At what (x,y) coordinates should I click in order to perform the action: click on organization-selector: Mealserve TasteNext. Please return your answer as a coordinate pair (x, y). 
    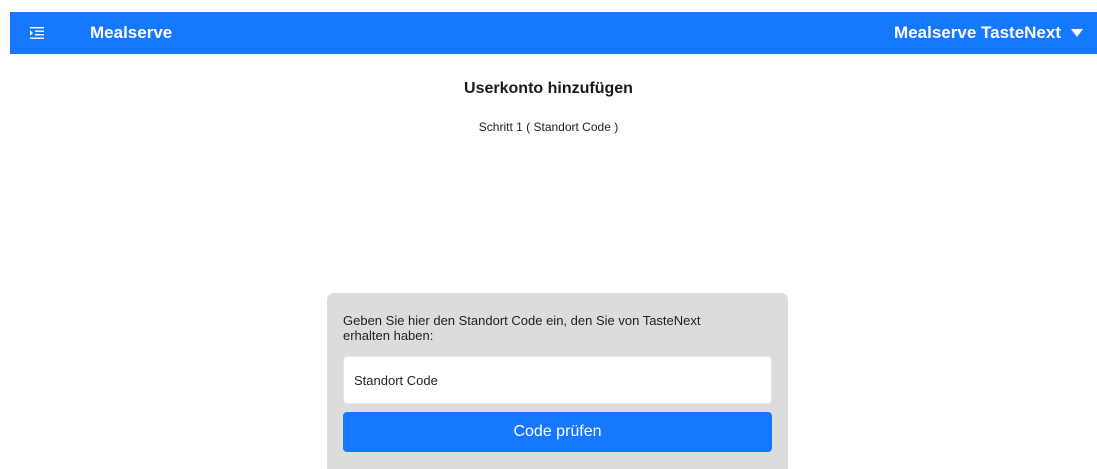
    Looking at the image, I should click on (988, 33).